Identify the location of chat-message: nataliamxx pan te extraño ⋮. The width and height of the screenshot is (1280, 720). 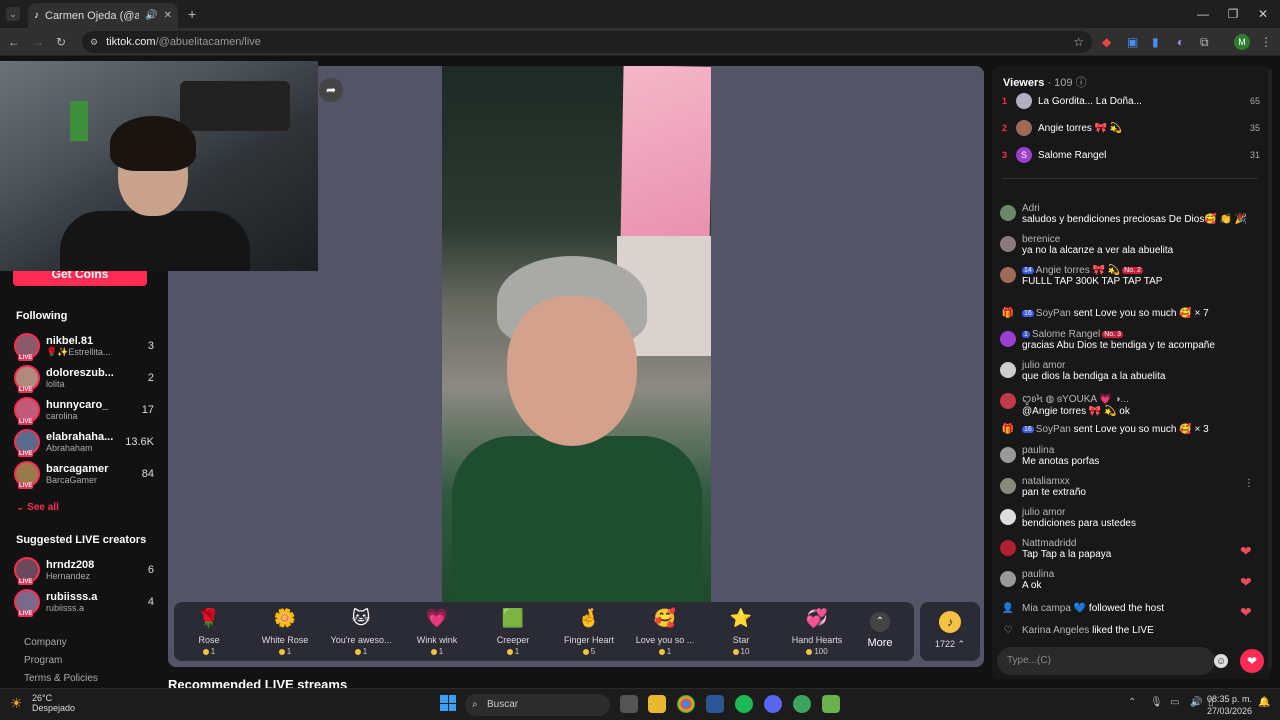
(1131, 487).